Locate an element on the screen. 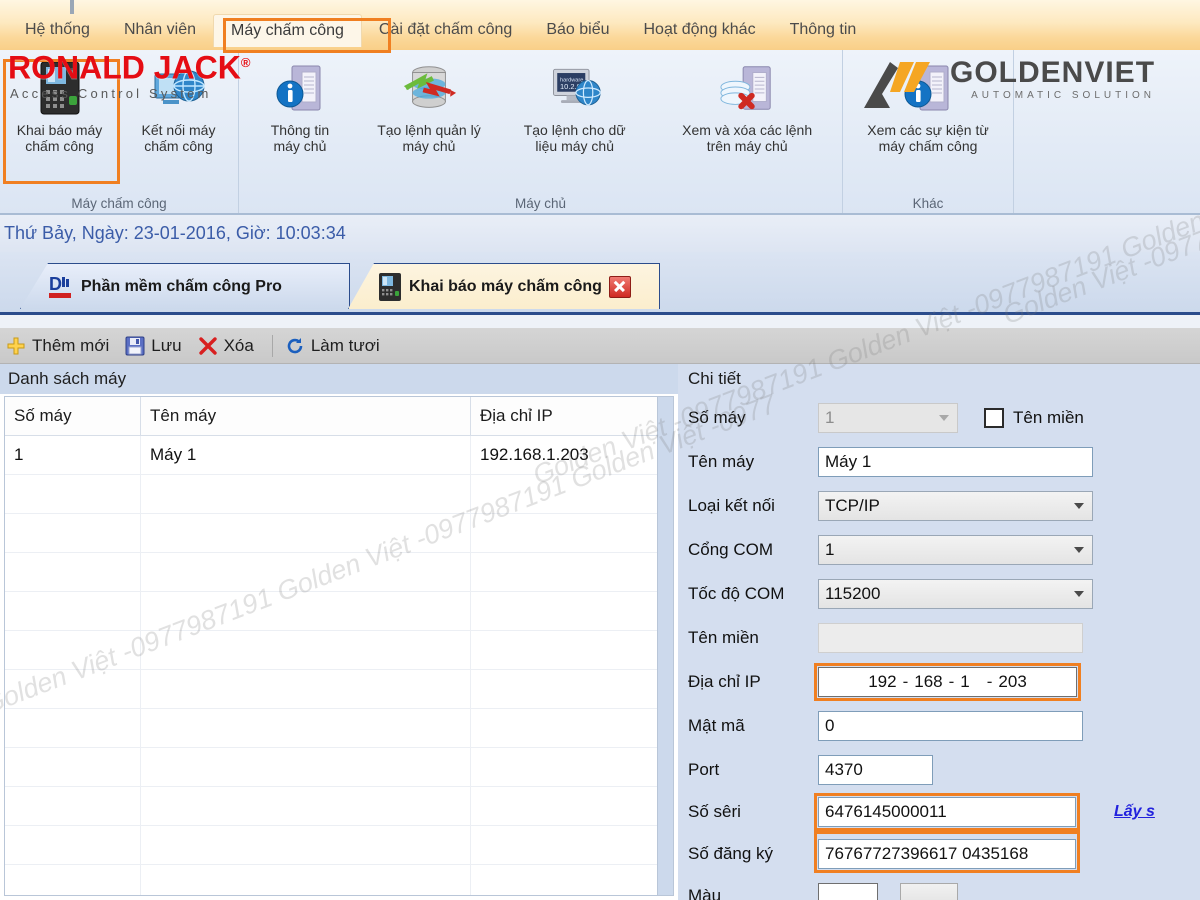 Image resolution: width=1200 pixels, height=900 pixels. grid-header-row: Số máy Tên máy Địa chỉ IP is located at coordinates (339, 416).